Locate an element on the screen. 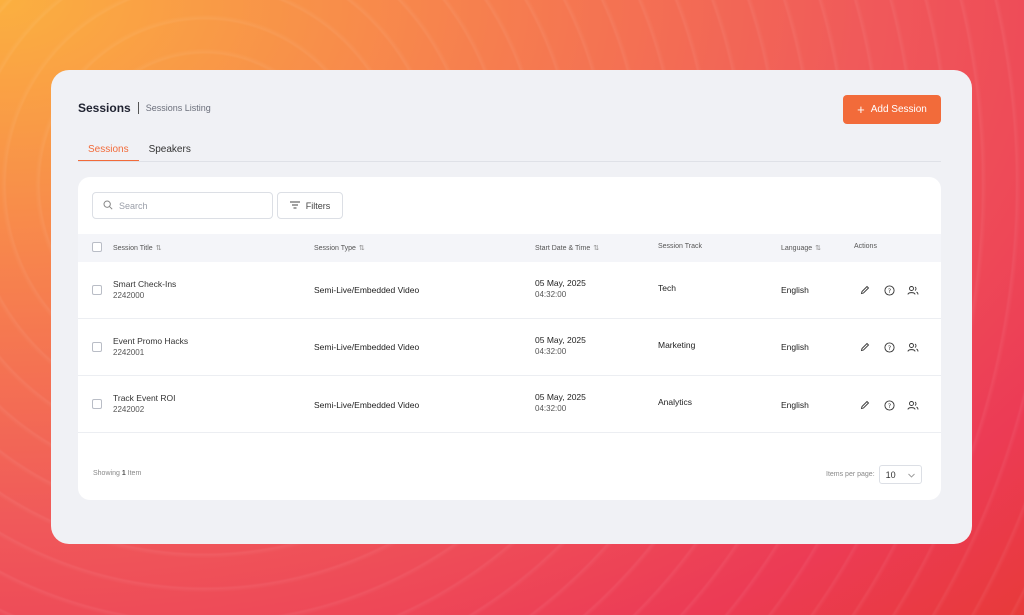  items-per-page-label: Items per page: is located at coordinates (850, 474).